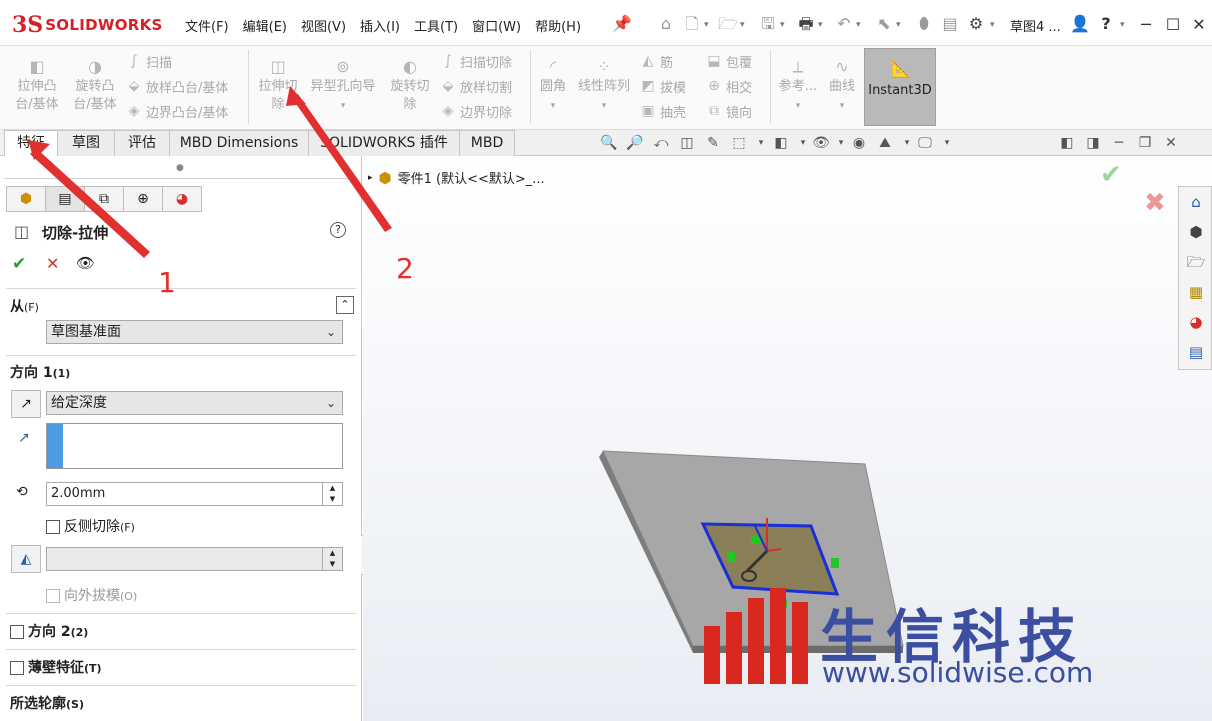  Describe the element at coordinates (167, 282) in the screenshot. I see `annotation-label-1: 1` at that location.